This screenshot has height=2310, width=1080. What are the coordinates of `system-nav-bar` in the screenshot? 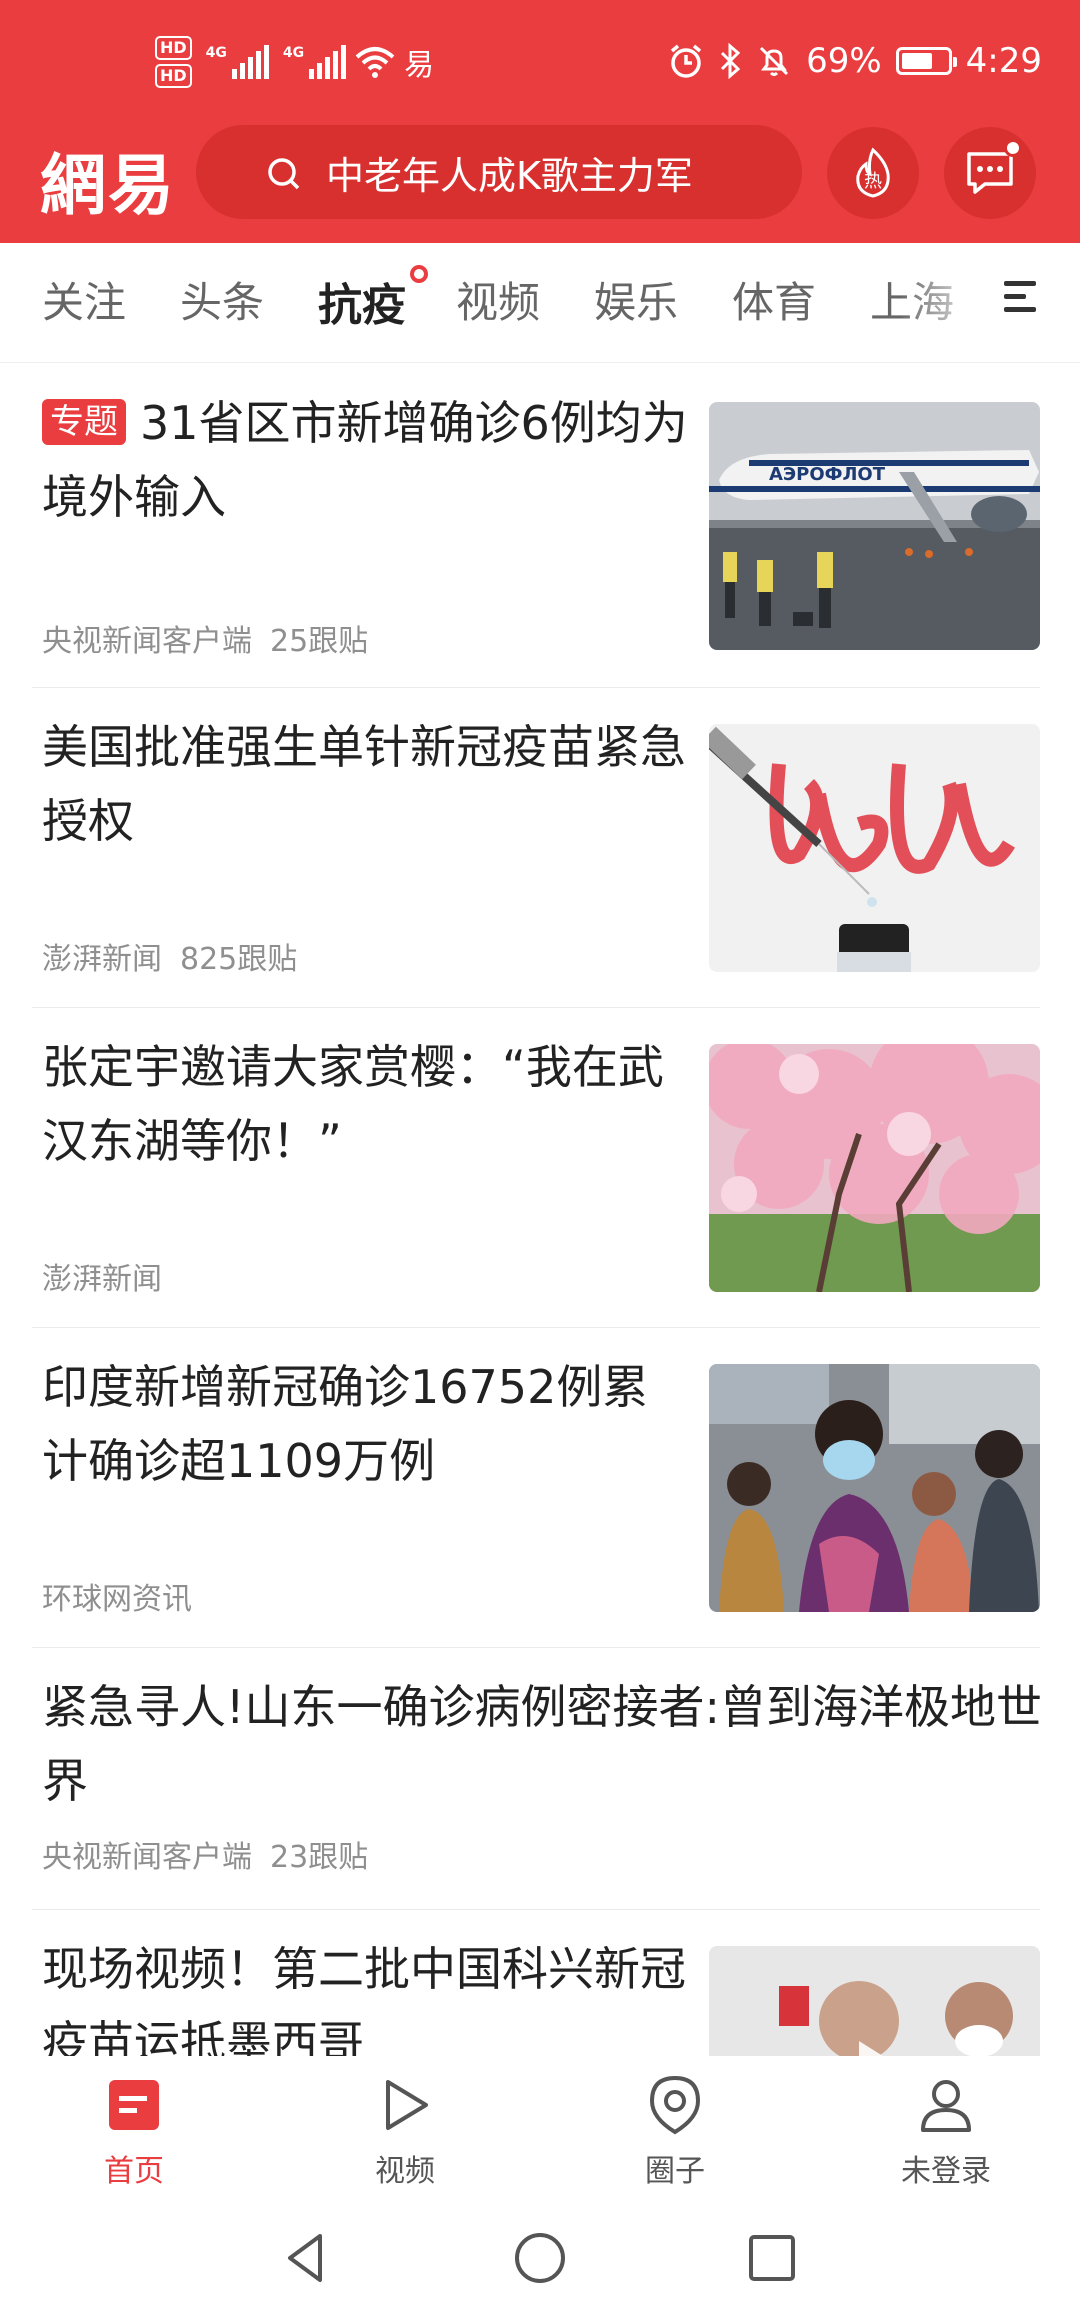 It's located at (540, 2258).